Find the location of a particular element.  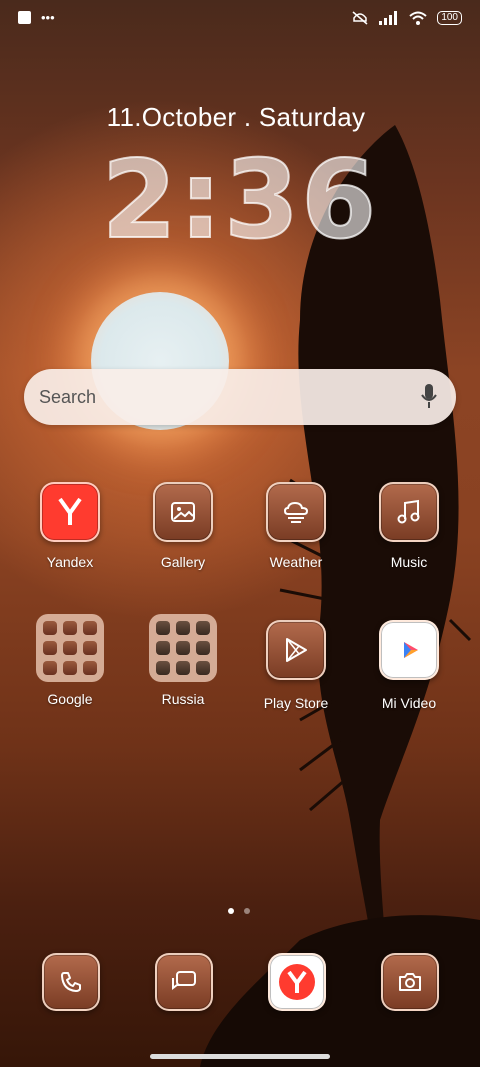

phone-icon is located at coordinates (71, 982).